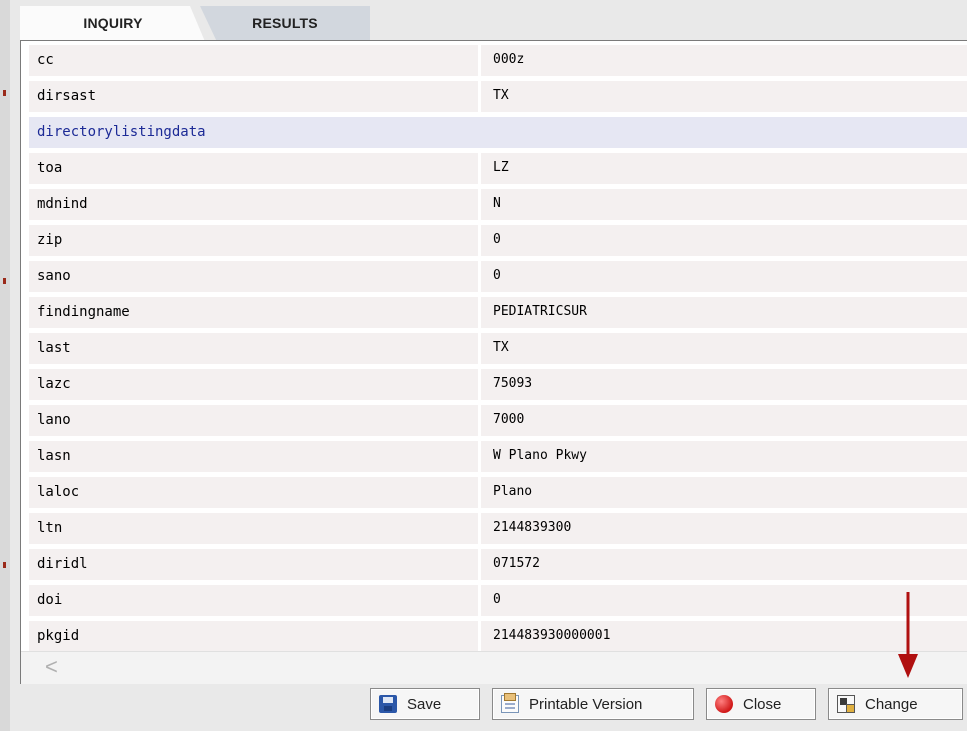 The height and width of the screenshot is (731, 967). I want to click on table-row: diridl 071572, so click(498, 564).